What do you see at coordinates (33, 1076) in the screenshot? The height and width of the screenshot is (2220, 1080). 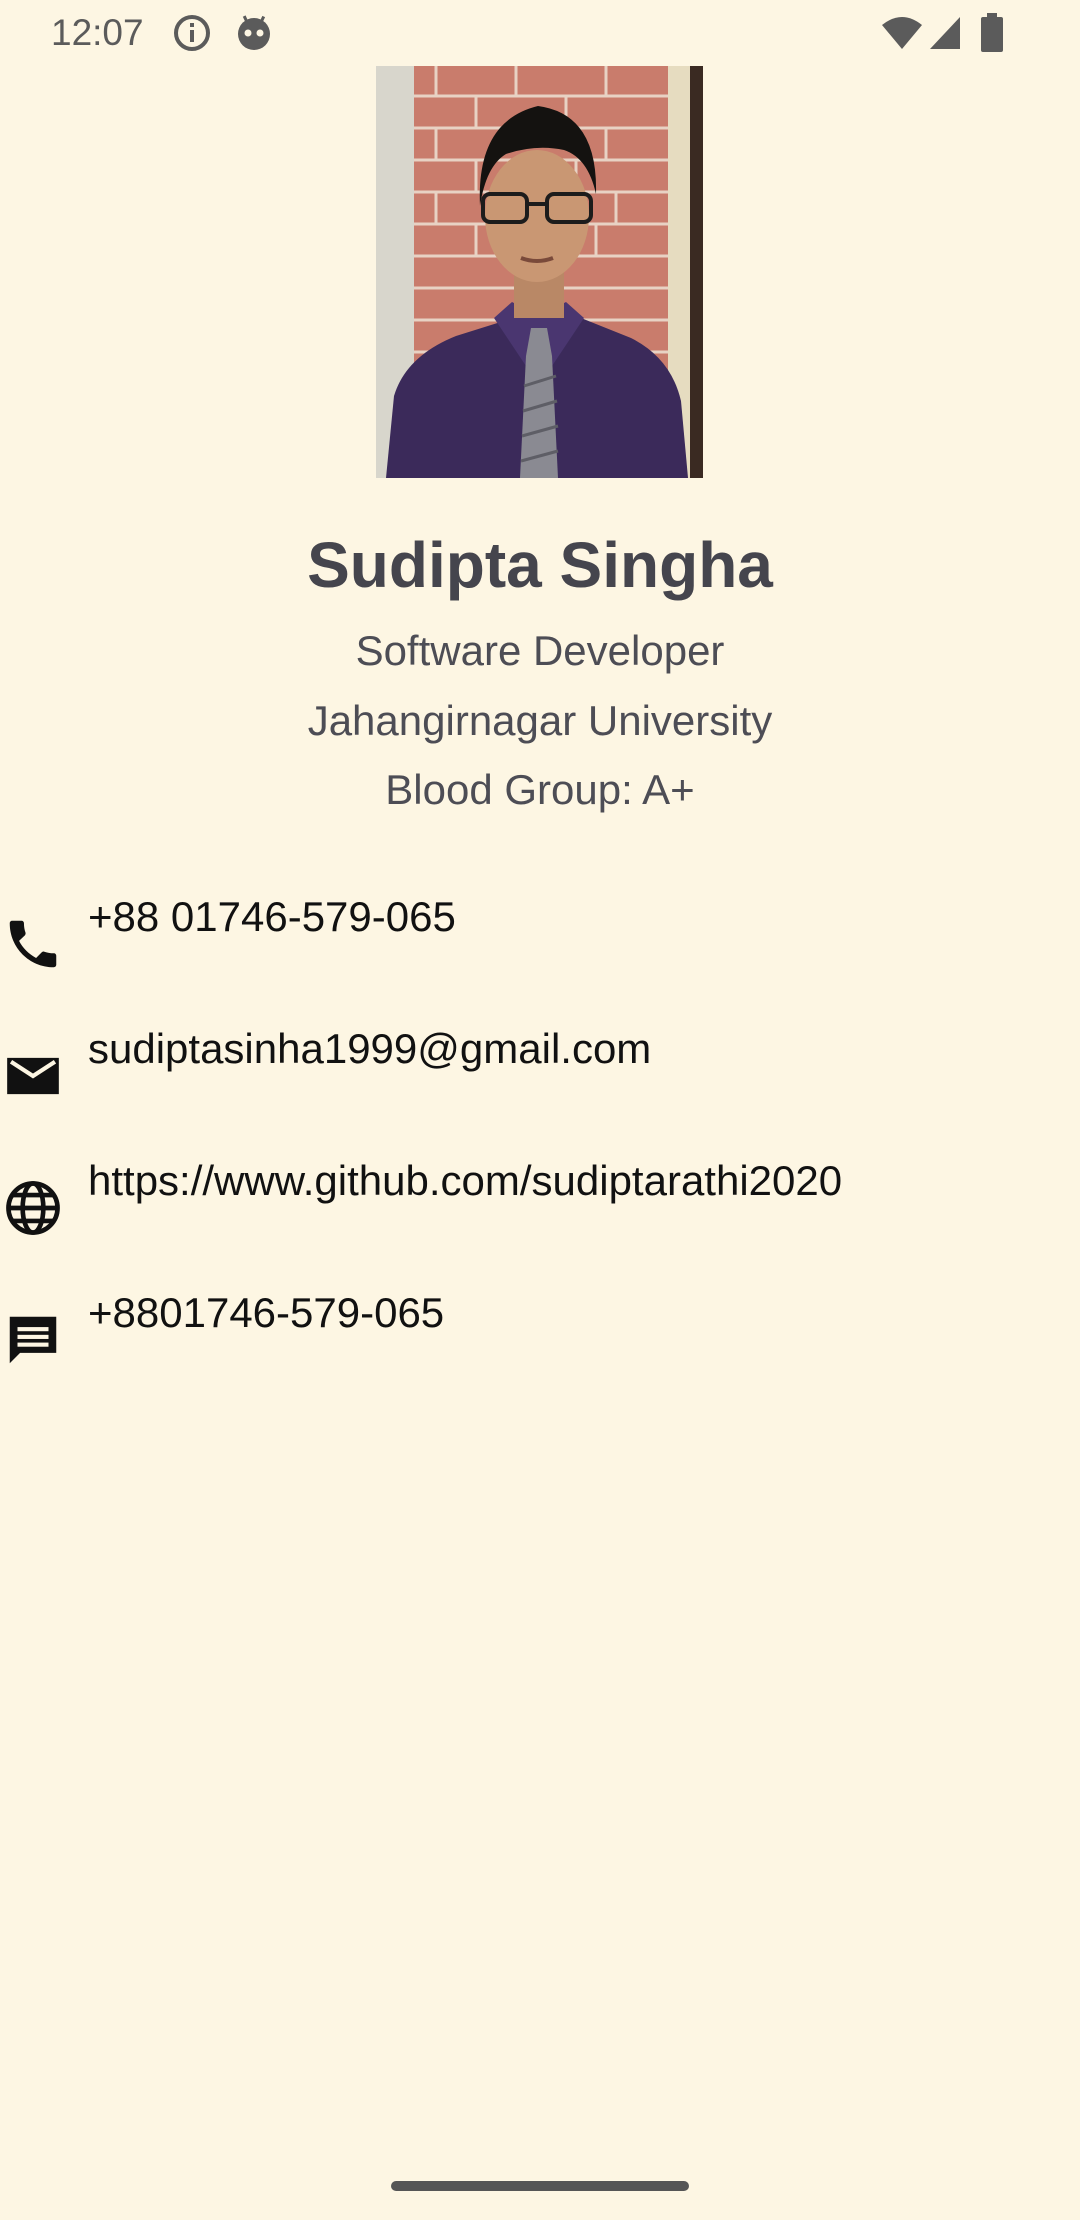 I see `email-icon` at bounding box center [33, 1076].